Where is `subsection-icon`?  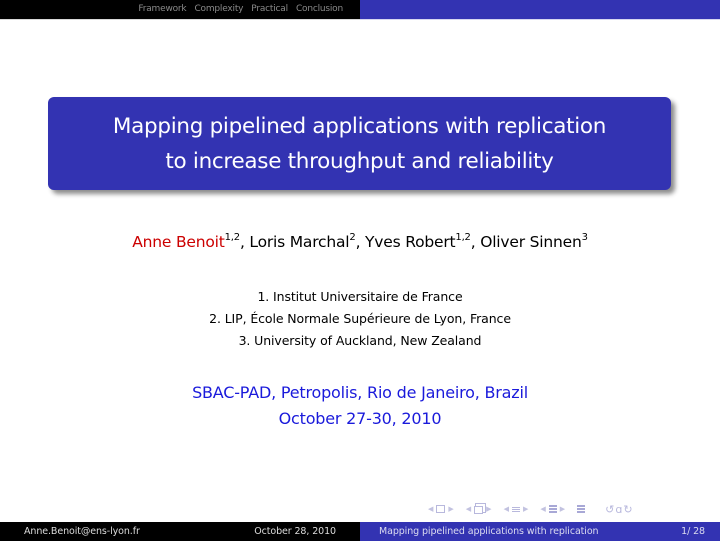
subsection-icon is located at coordinates (479, 510).